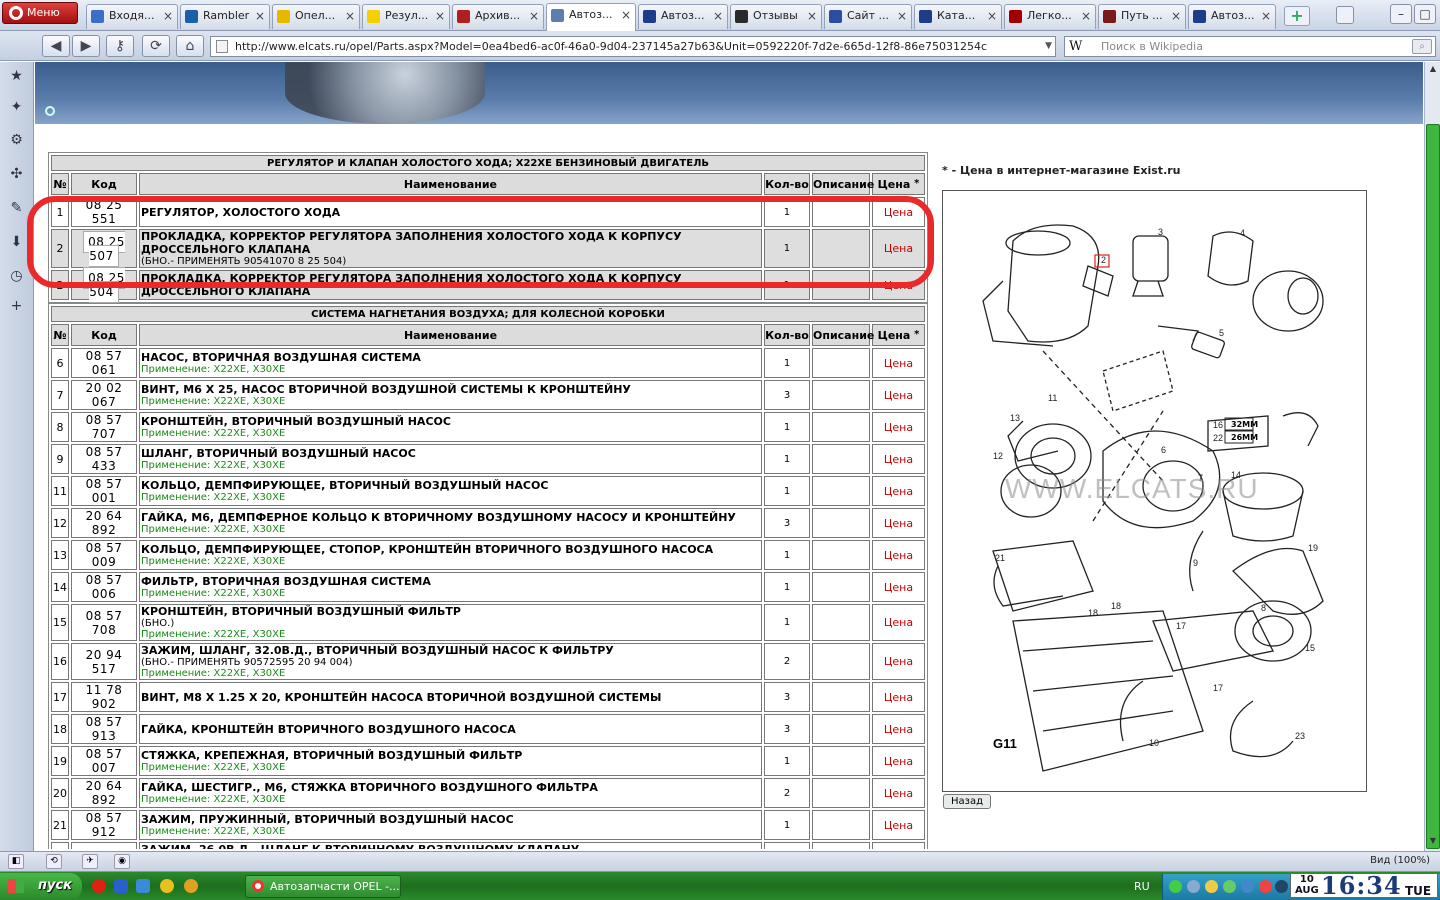  Describe the element at coordinates (16, 107) in the screenshot. I see `speed-dial-icon: ✦` at that location.